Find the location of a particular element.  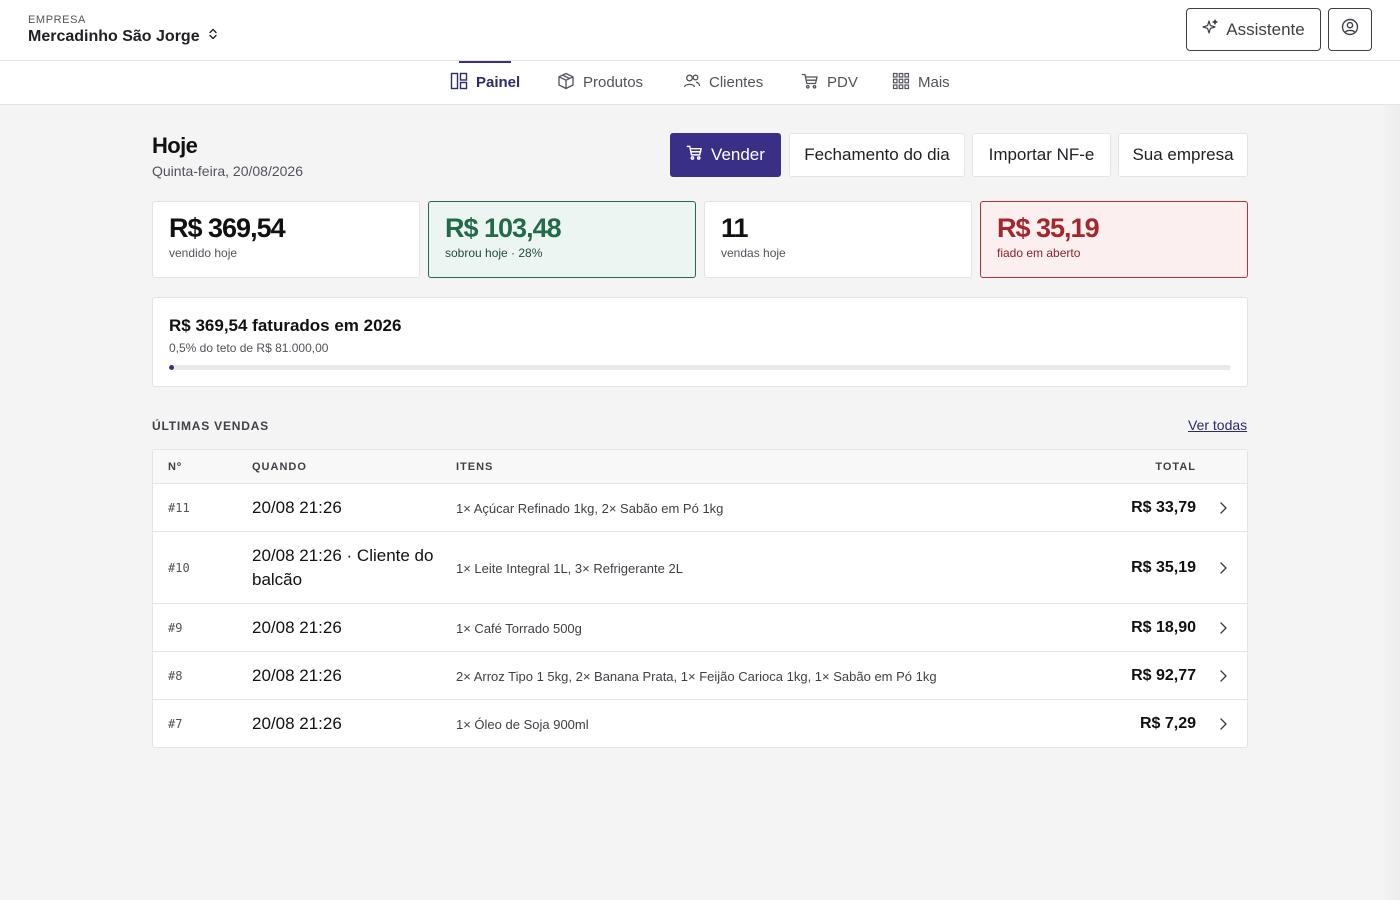

billing-progress-fill is located at coordinates (172, 367).